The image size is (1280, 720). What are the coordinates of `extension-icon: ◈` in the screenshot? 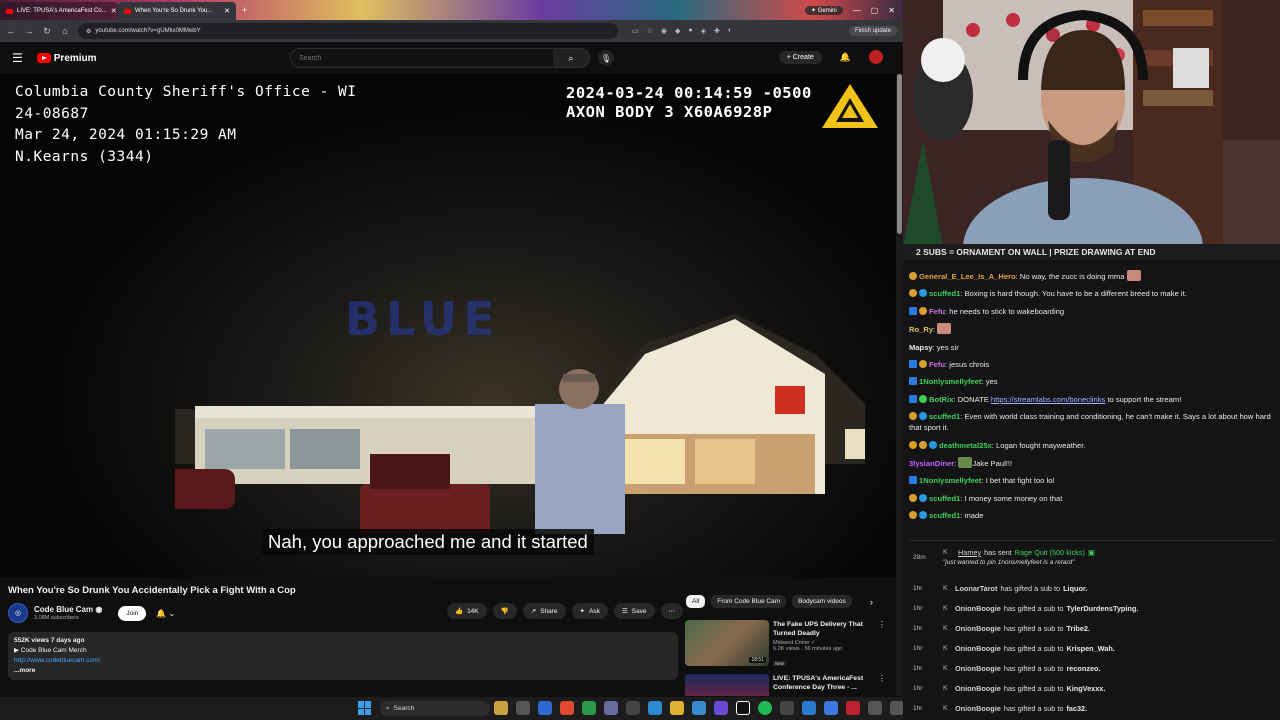 It's located at (703, 31).